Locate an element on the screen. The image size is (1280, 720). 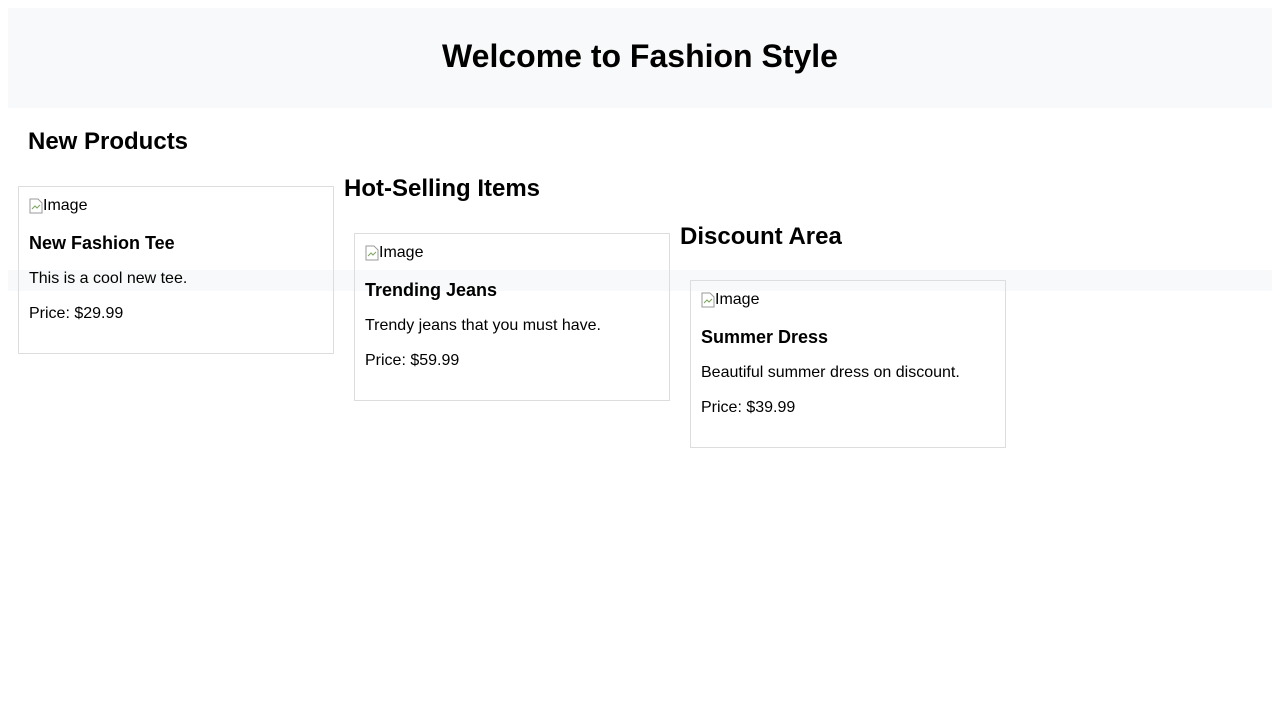
product-name: Trending Jeans is located at coordinates (431, 290).